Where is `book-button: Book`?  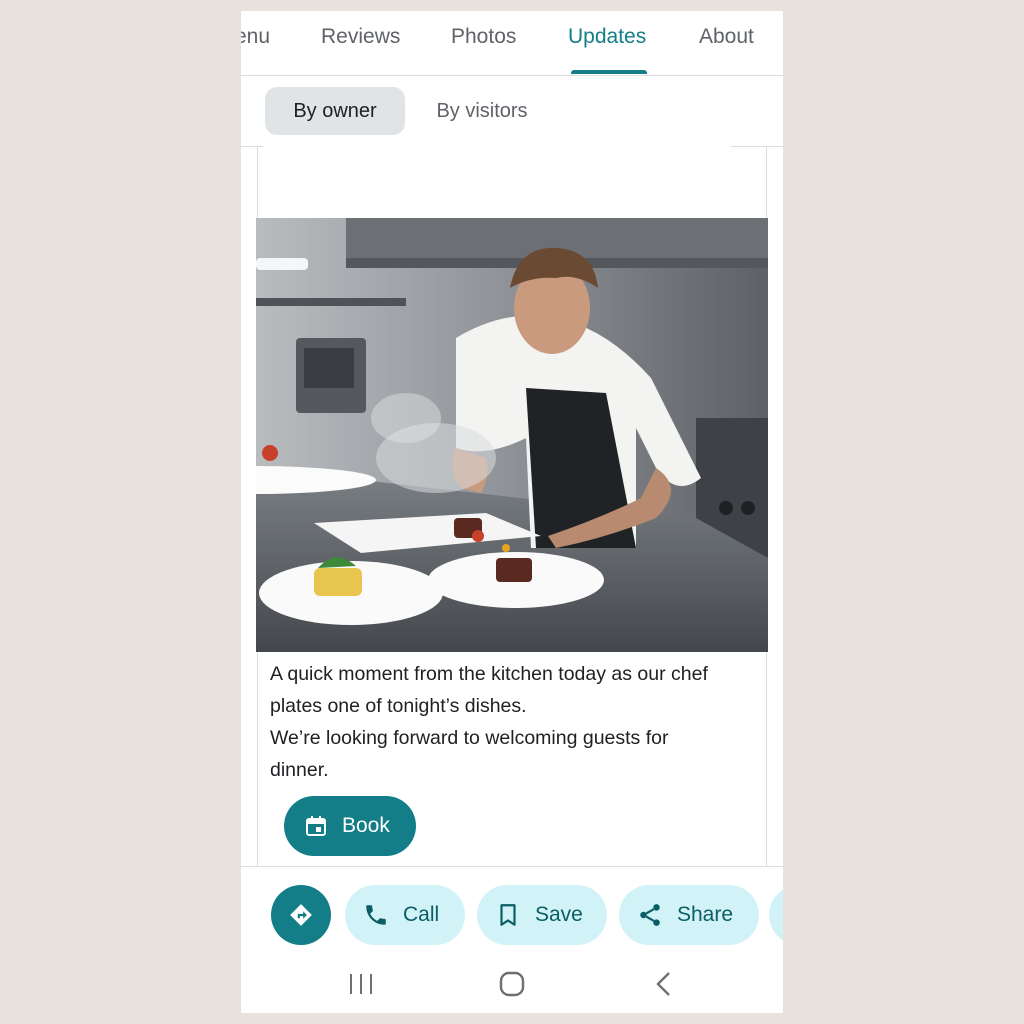
book-button: Book is located at coordinates (350, 826).